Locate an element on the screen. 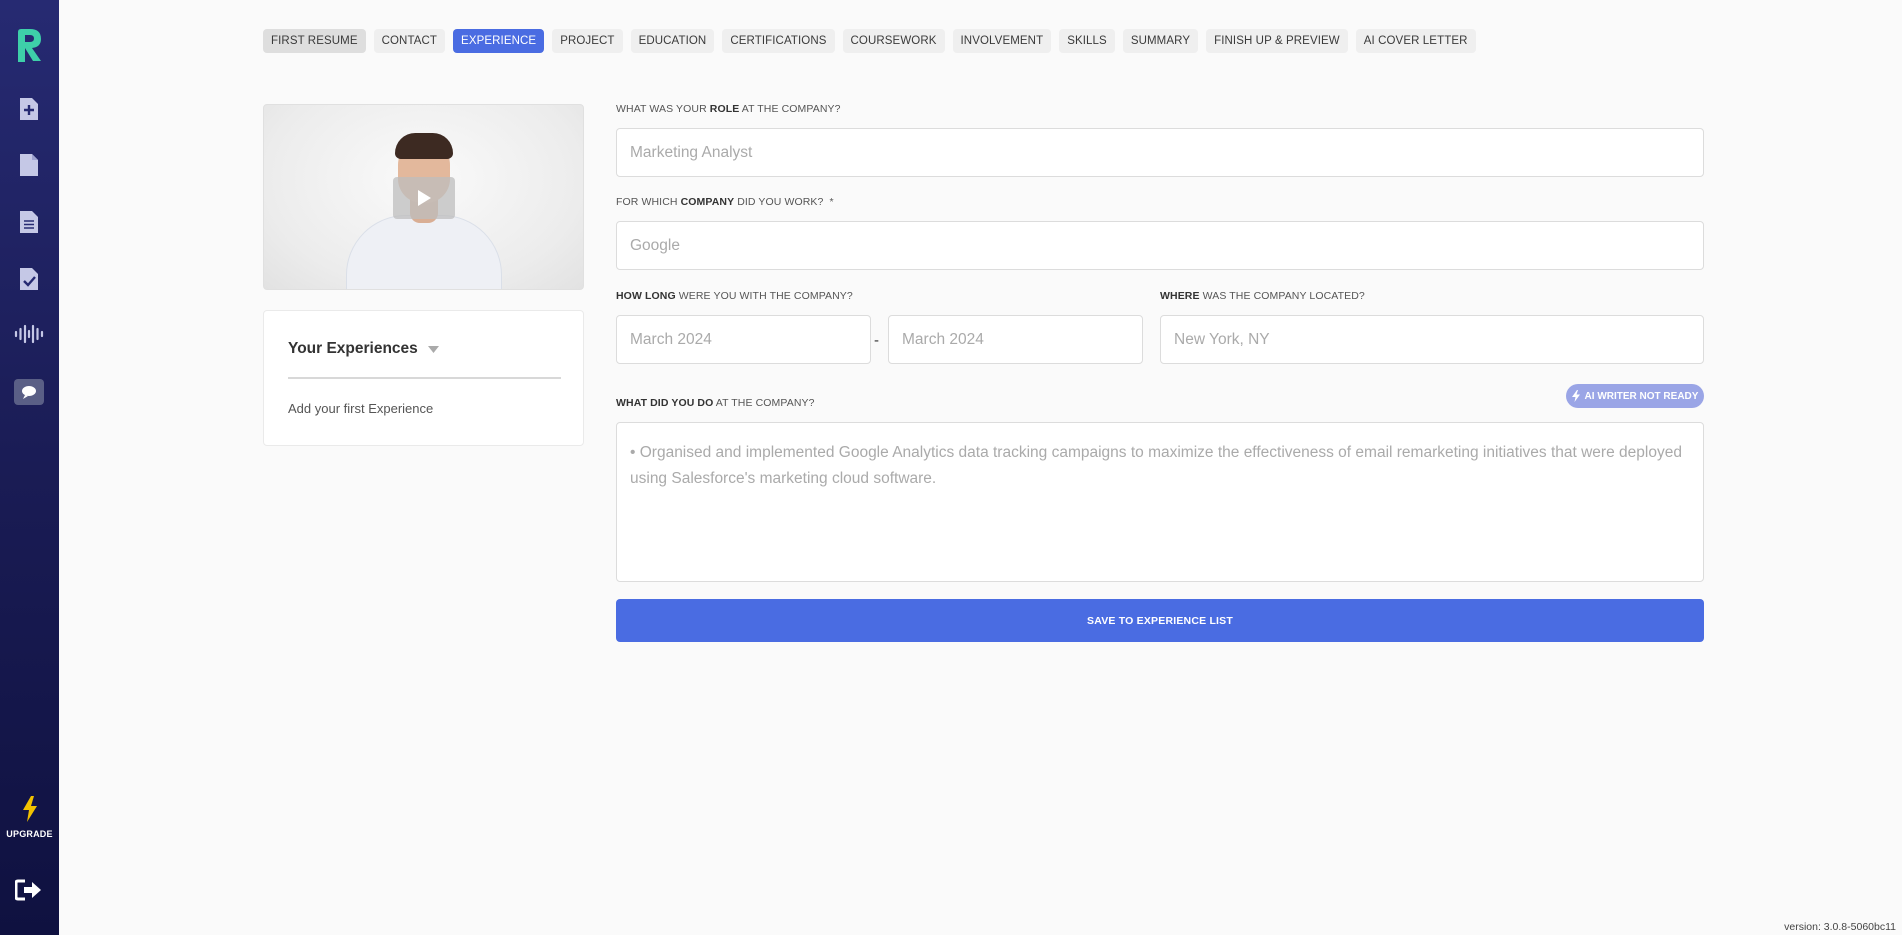  caret-down-icon is located at coordinates (433, 349).